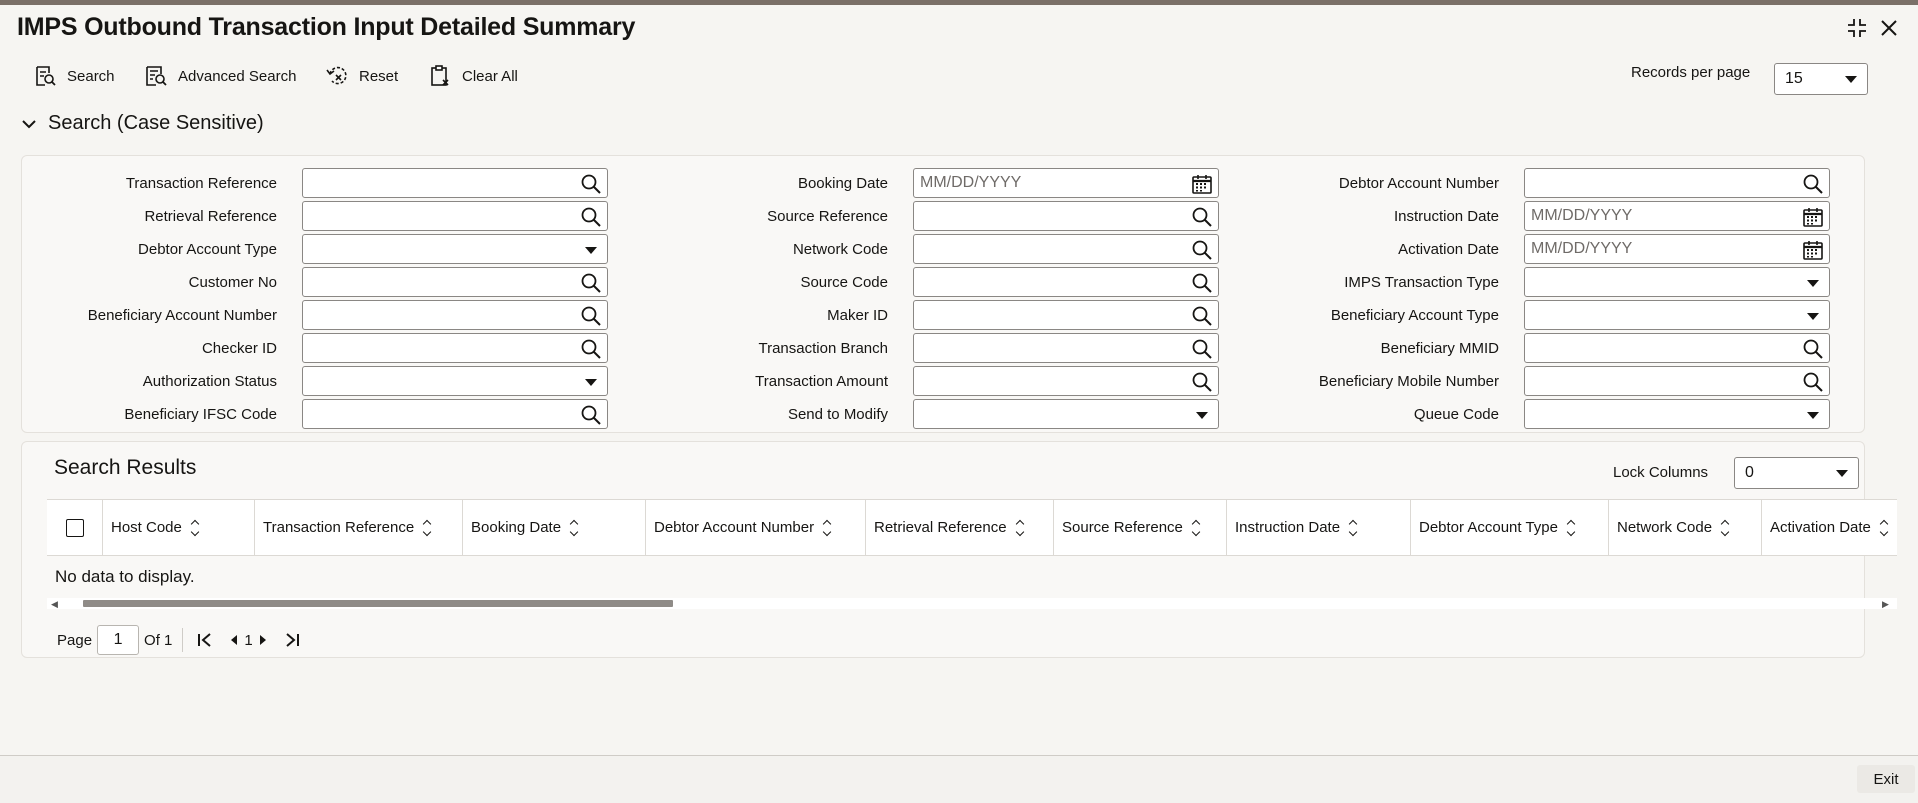 This screenshot has width=1918, height=803. What do you see at coordinates (74, 76) in the screenshot?
I see `search-button: Search` at bounding box center [74, 76].